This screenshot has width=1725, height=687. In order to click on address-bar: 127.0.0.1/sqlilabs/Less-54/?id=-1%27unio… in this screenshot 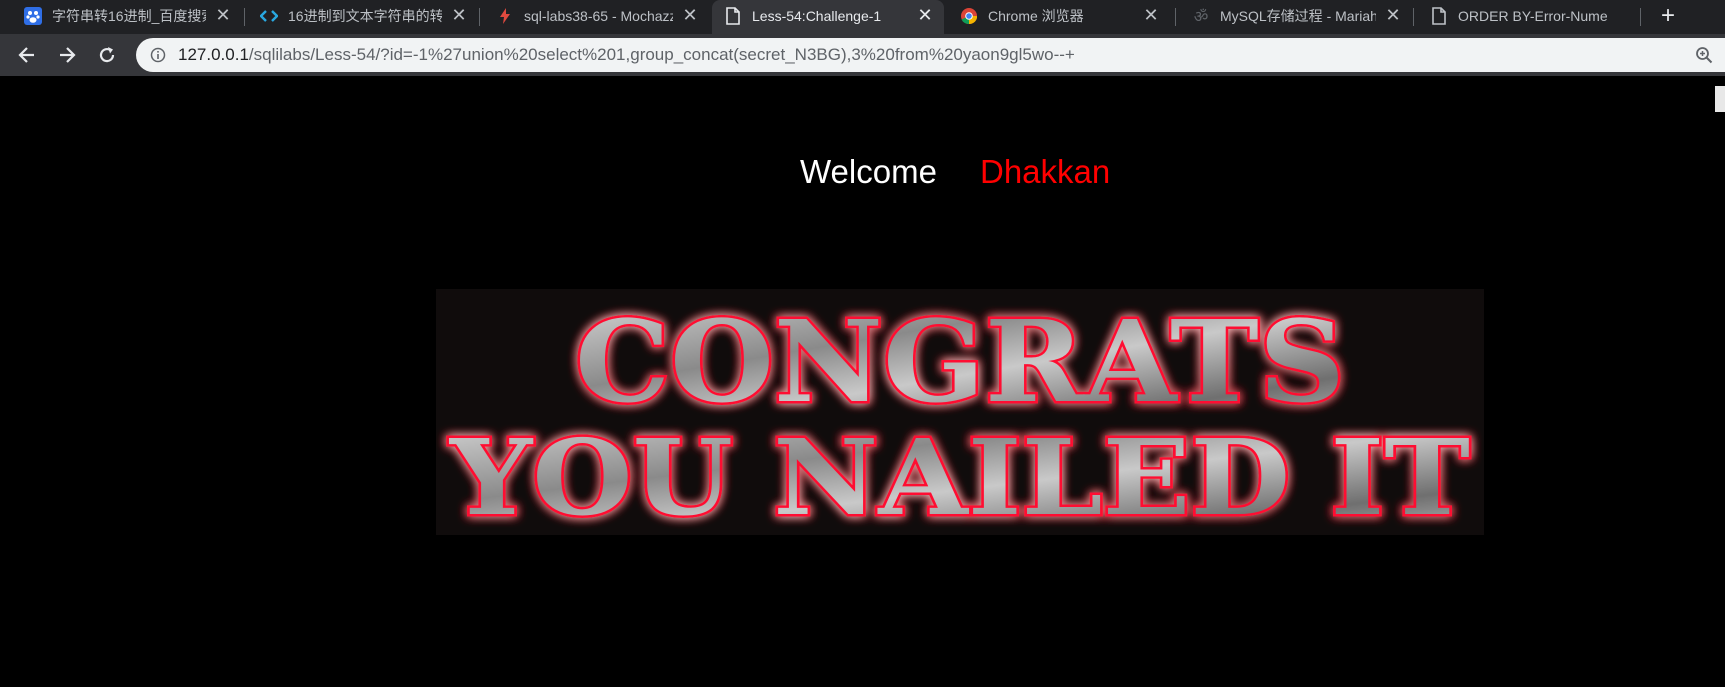, I will do `click(930, 55)`.